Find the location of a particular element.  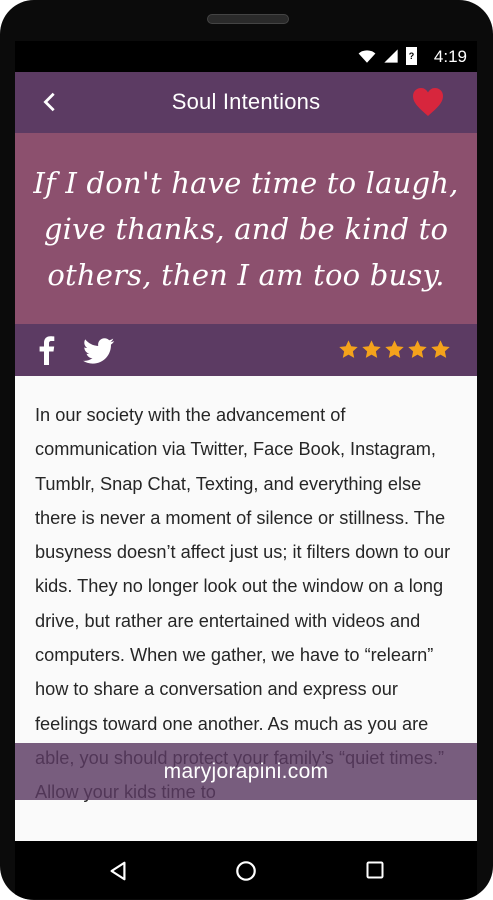

status-icons: ? is located at coordinates (387, 56).